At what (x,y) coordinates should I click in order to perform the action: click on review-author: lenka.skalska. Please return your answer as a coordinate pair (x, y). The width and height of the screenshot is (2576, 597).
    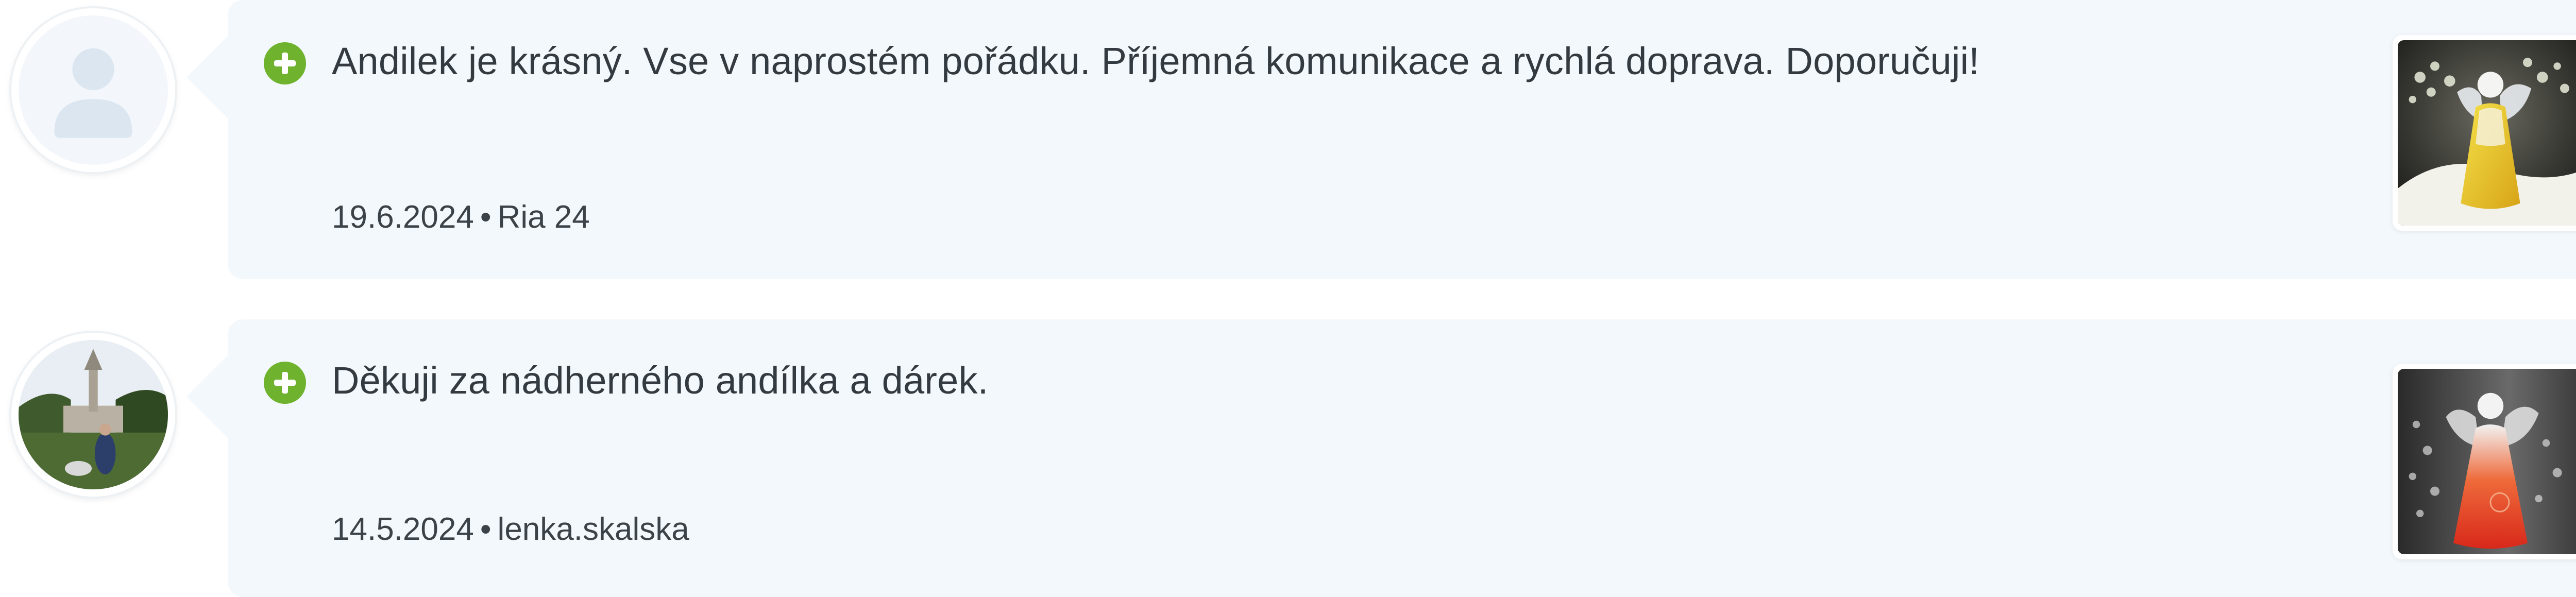
    Looking at the image, I should click on (593, 529).